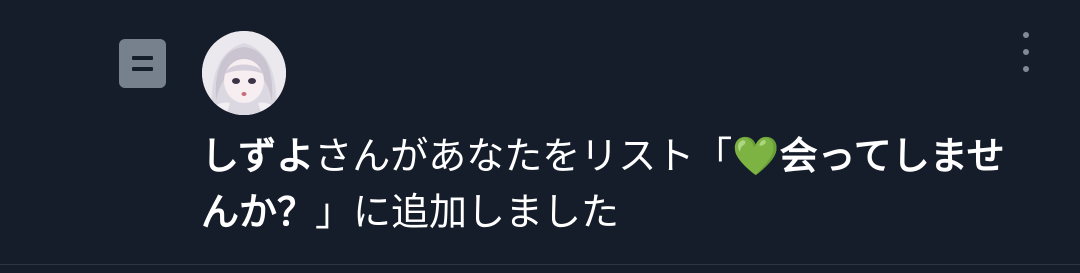 The height and width of the screenshot is (273, 1080). I want to click on more-vertical-icon, so click(1026, 35).